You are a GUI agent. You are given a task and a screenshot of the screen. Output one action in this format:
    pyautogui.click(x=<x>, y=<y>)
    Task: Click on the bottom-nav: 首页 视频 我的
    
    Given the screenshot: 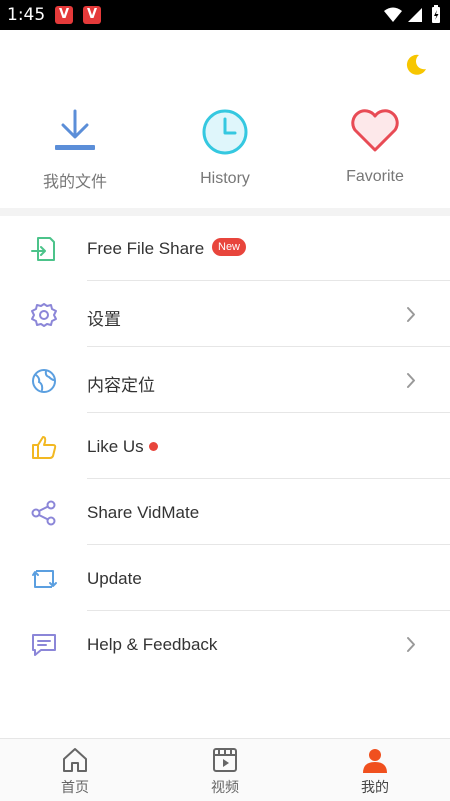 What is the action you would take?
    pyautogui.click(x=225, y=769)
    